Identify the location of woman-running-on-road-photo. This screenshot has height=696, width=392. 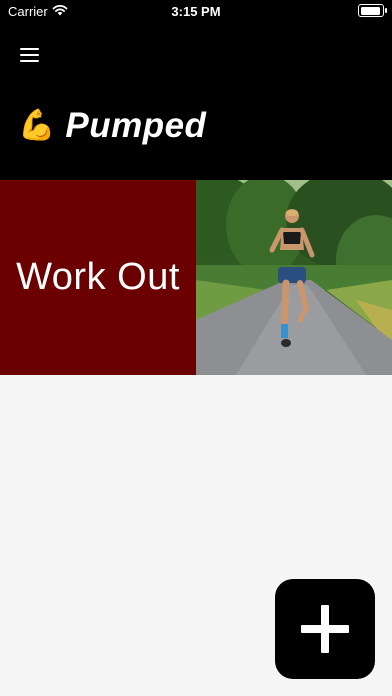
(294, 277).